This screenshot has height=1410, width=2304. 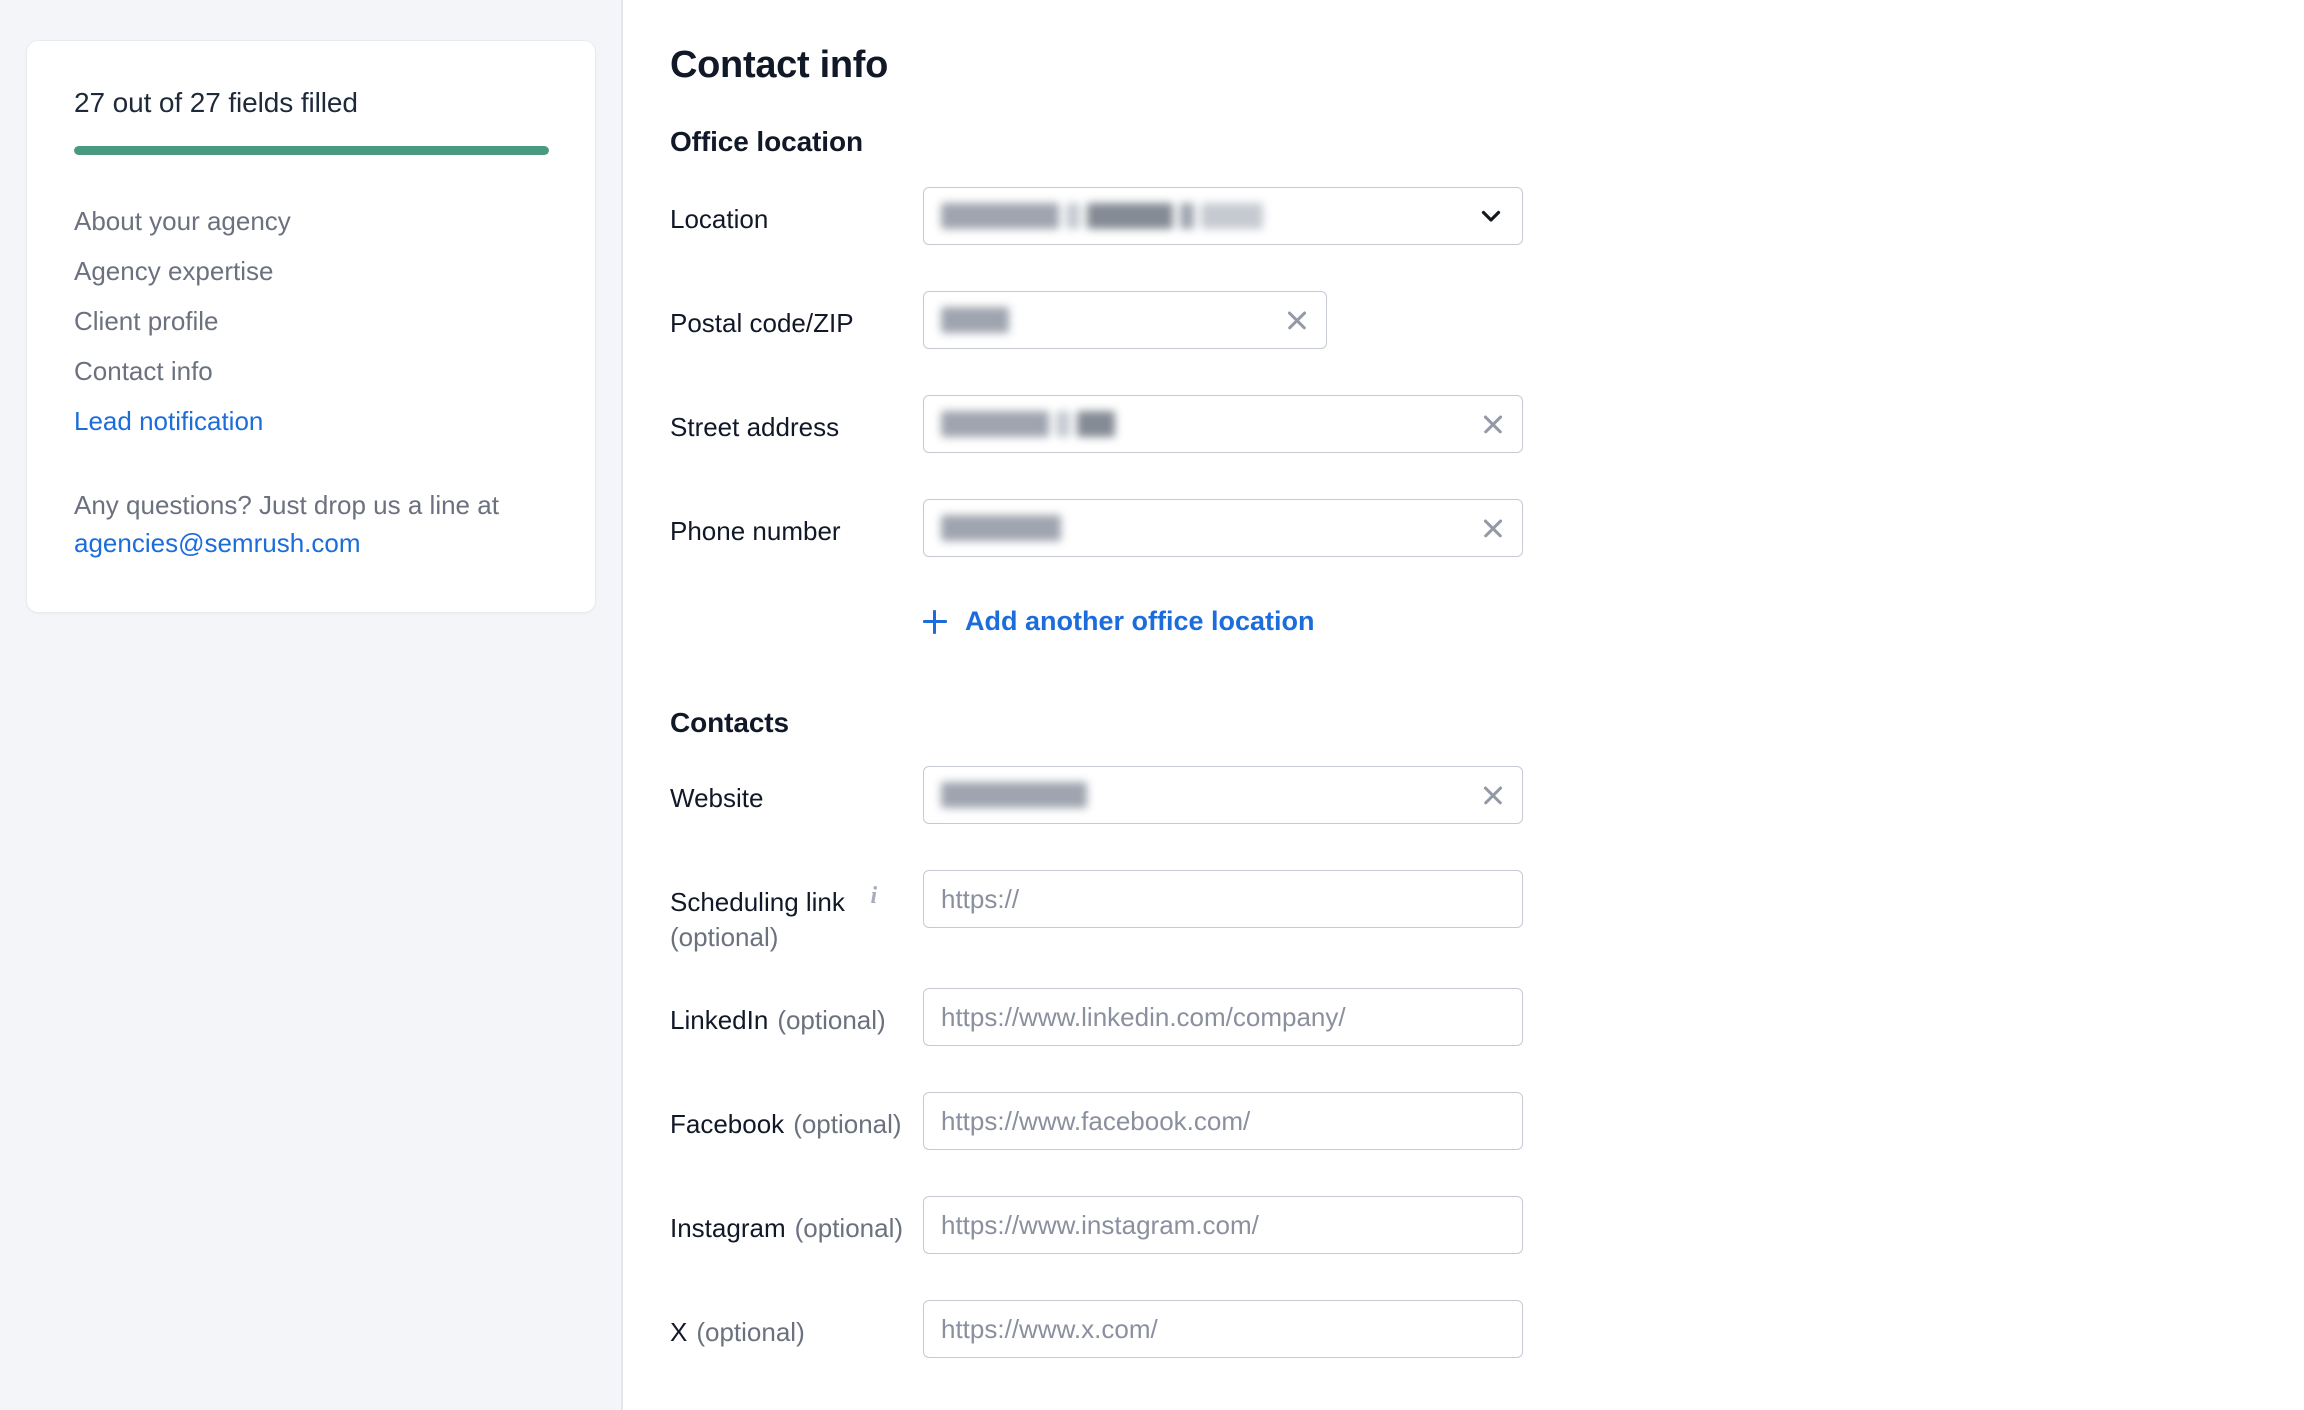 I want to click on field-label-street-address: Street address, so click(x=796, y=419).